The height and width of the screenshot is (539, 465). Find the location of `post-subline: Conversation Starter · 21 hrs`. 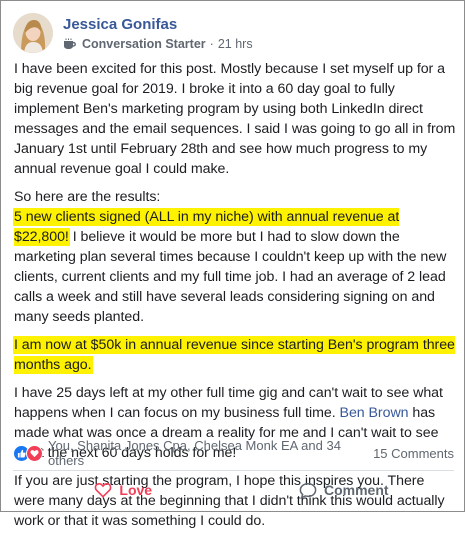

post-subline: Conversation Starter · 21 hrs is located at coordinates (158, 44).